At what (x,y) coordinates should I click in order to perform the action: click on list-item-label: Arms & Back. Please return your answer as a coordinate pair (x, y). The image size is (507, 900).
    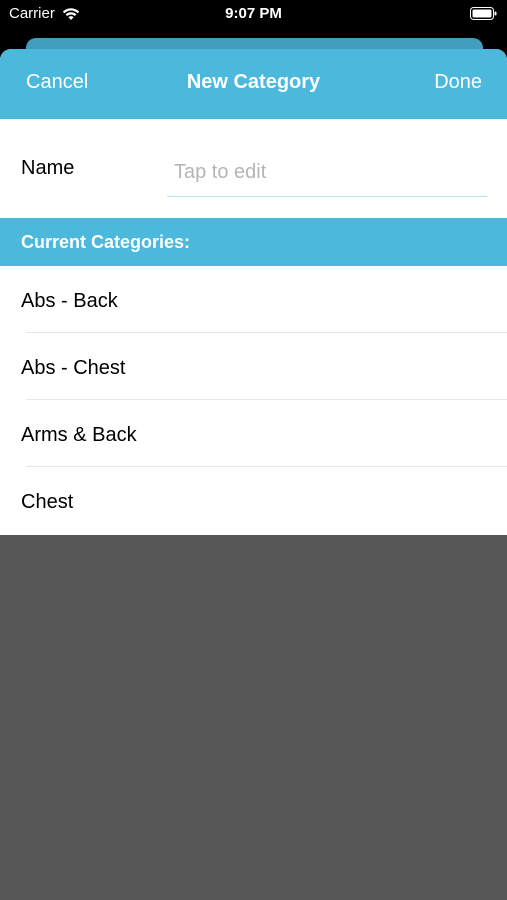
    Looking at the image, I should click on (79, 435).